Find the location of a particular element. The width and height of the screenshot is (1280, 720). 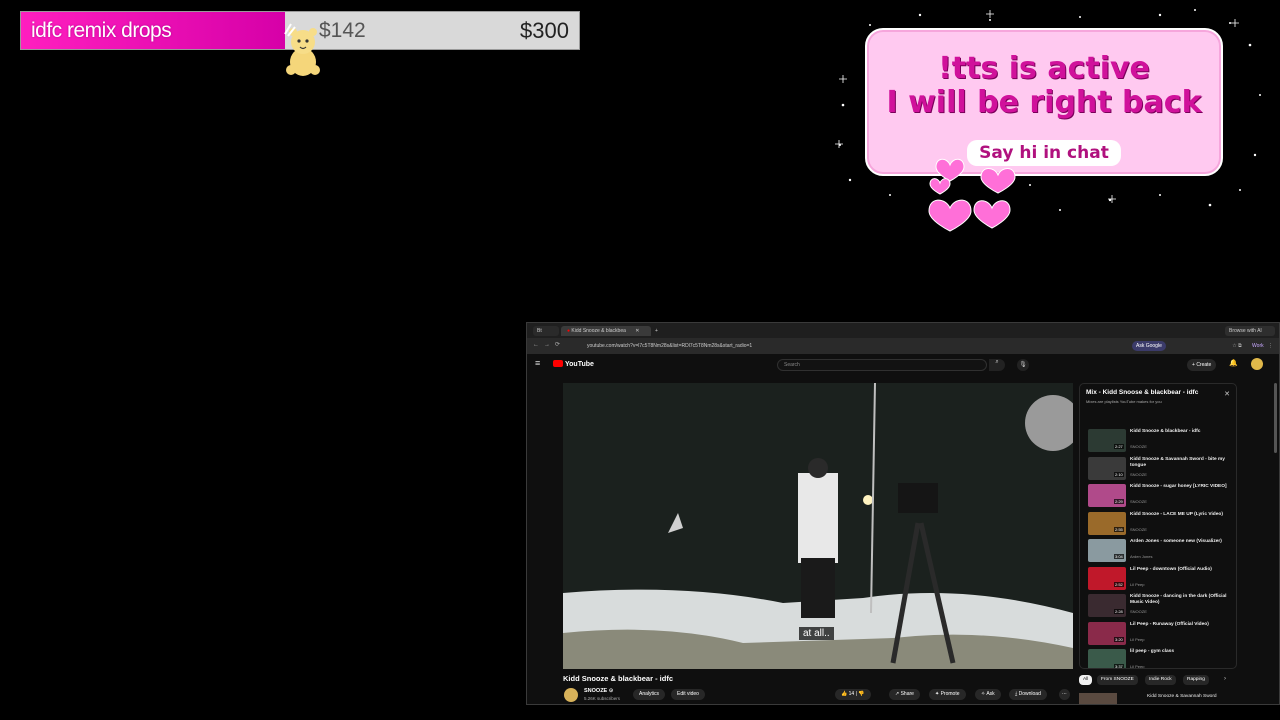

search-input: Search is located at coordinates (882, 365).